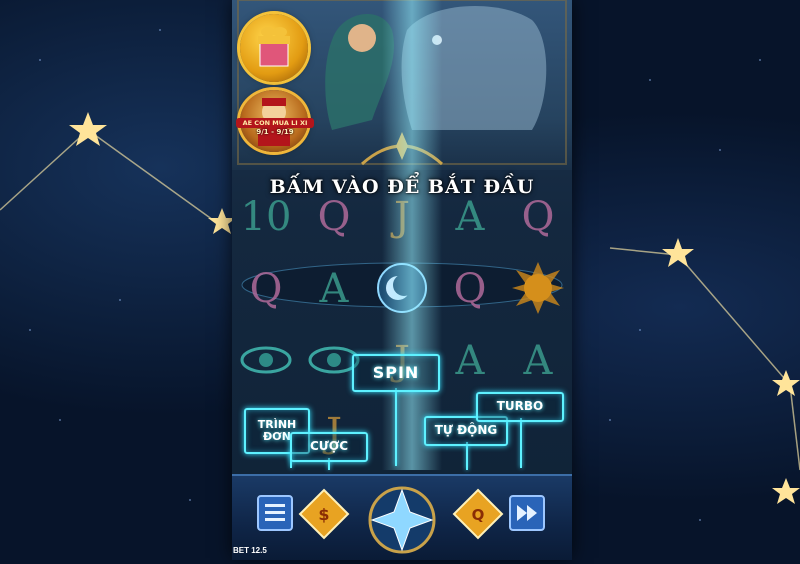 The image size is (800, 564). I want to click on bet-hint: CƯỢC, so click(329, 447).